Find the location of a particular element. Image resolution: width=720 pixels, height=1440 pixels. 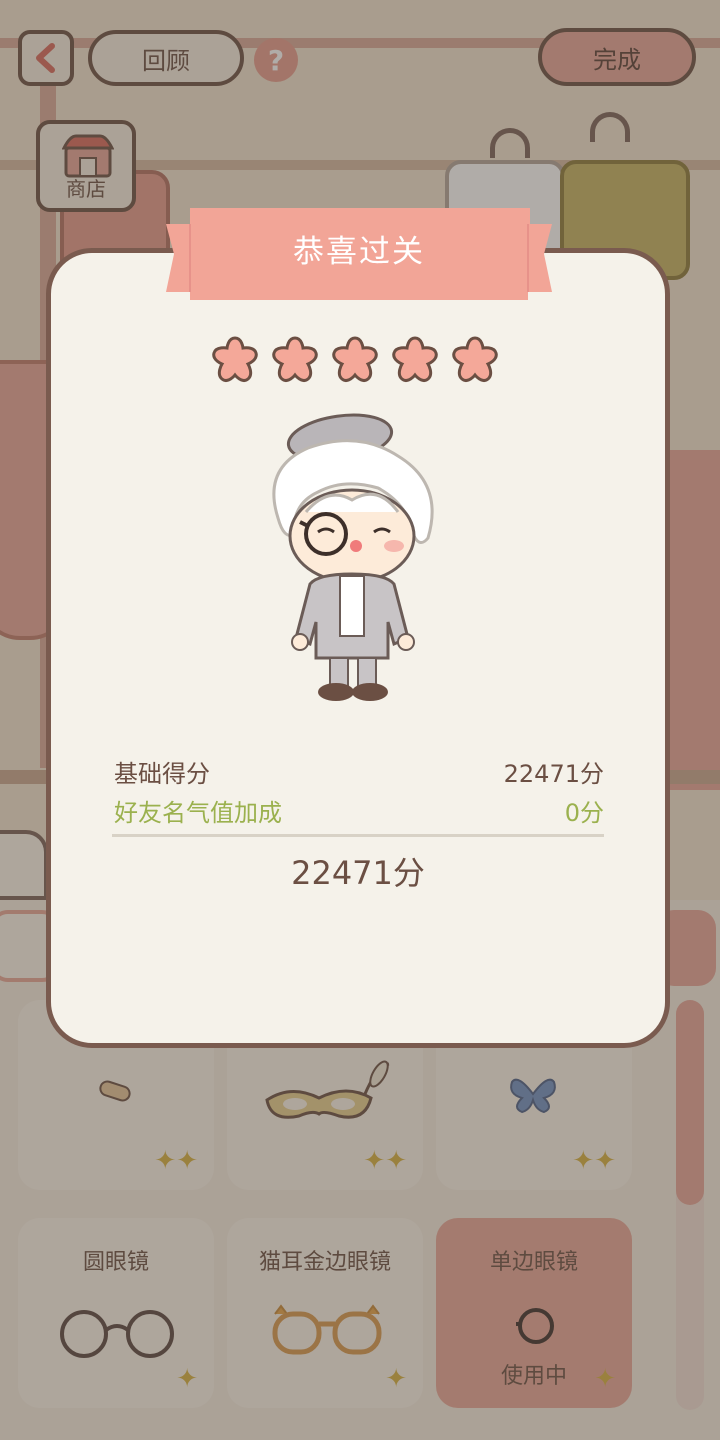

base-score-label: 基础得分 is located at coordinates (162, 774).